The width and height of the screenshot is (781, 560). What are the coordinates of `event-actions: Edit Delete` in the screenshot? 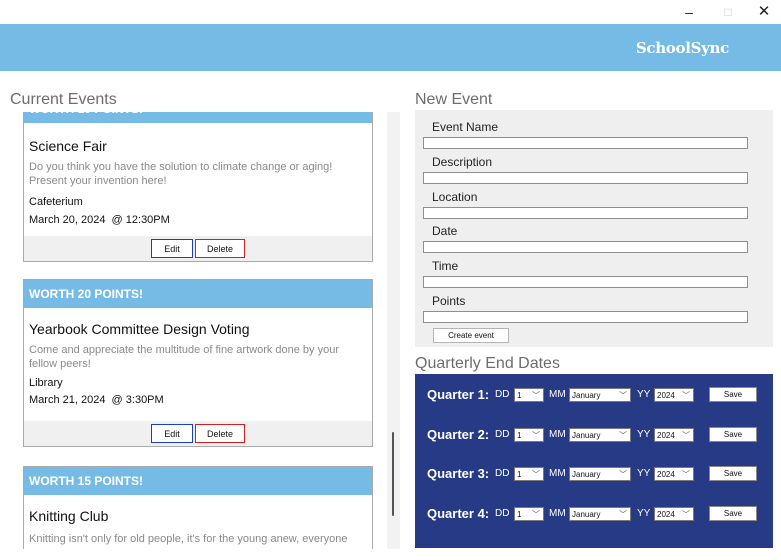 It's located at (198, 433).